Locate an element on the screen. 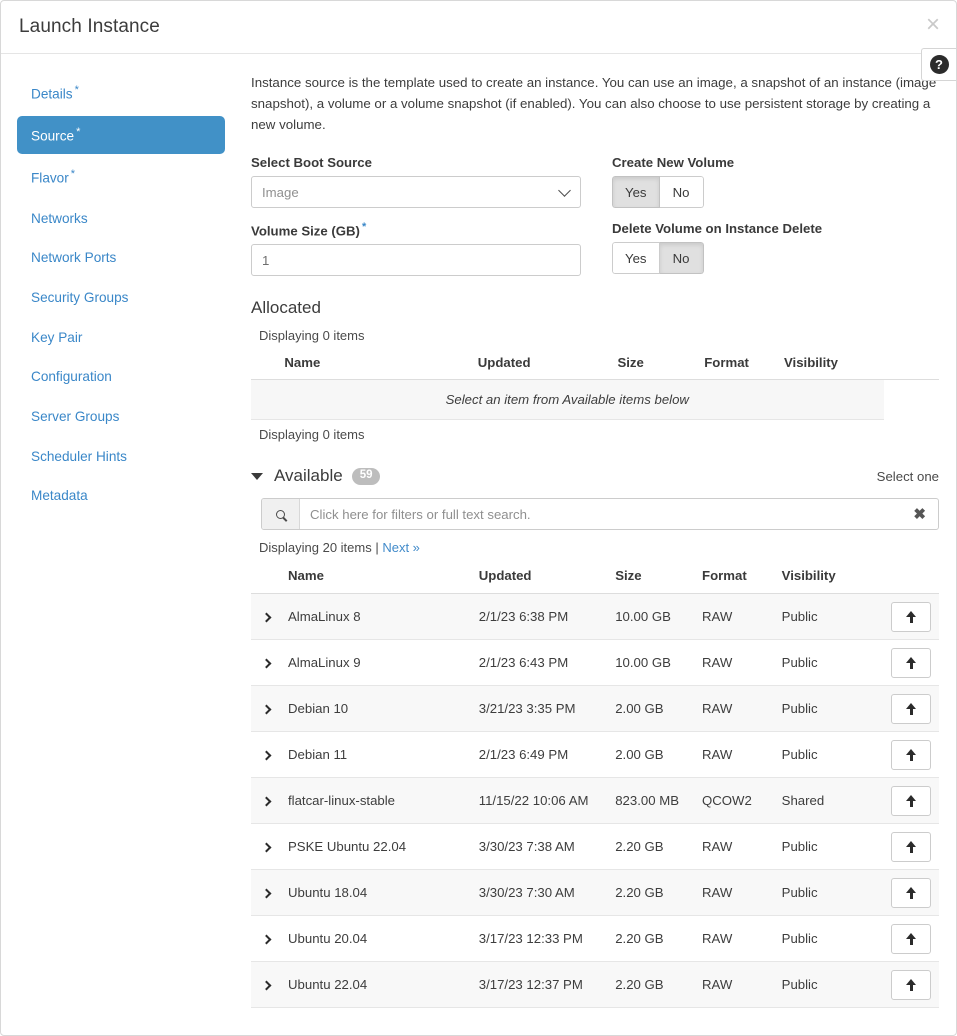  sidebar-item-label: Scheduler Hints is located at coordinates (79, 456).